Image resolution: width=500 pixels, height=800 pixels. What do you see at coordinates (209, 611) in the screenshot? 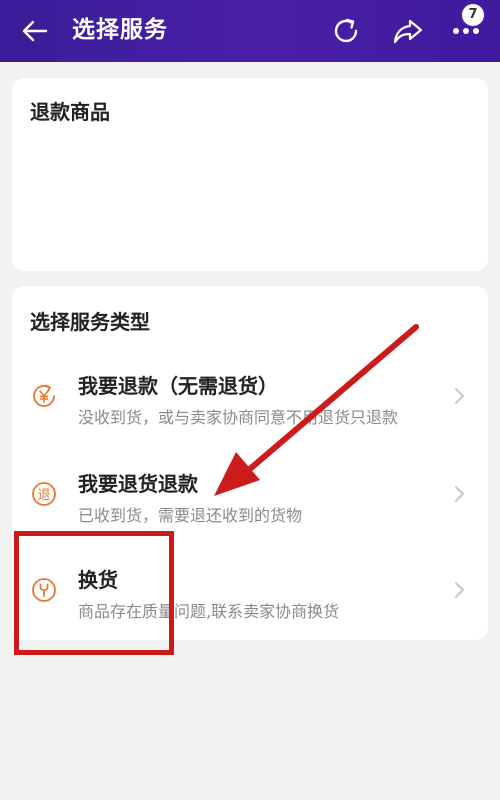
I see `option-description: 商品存在质量问题,联系卖家协商换货` at bounding box center [209, 611].